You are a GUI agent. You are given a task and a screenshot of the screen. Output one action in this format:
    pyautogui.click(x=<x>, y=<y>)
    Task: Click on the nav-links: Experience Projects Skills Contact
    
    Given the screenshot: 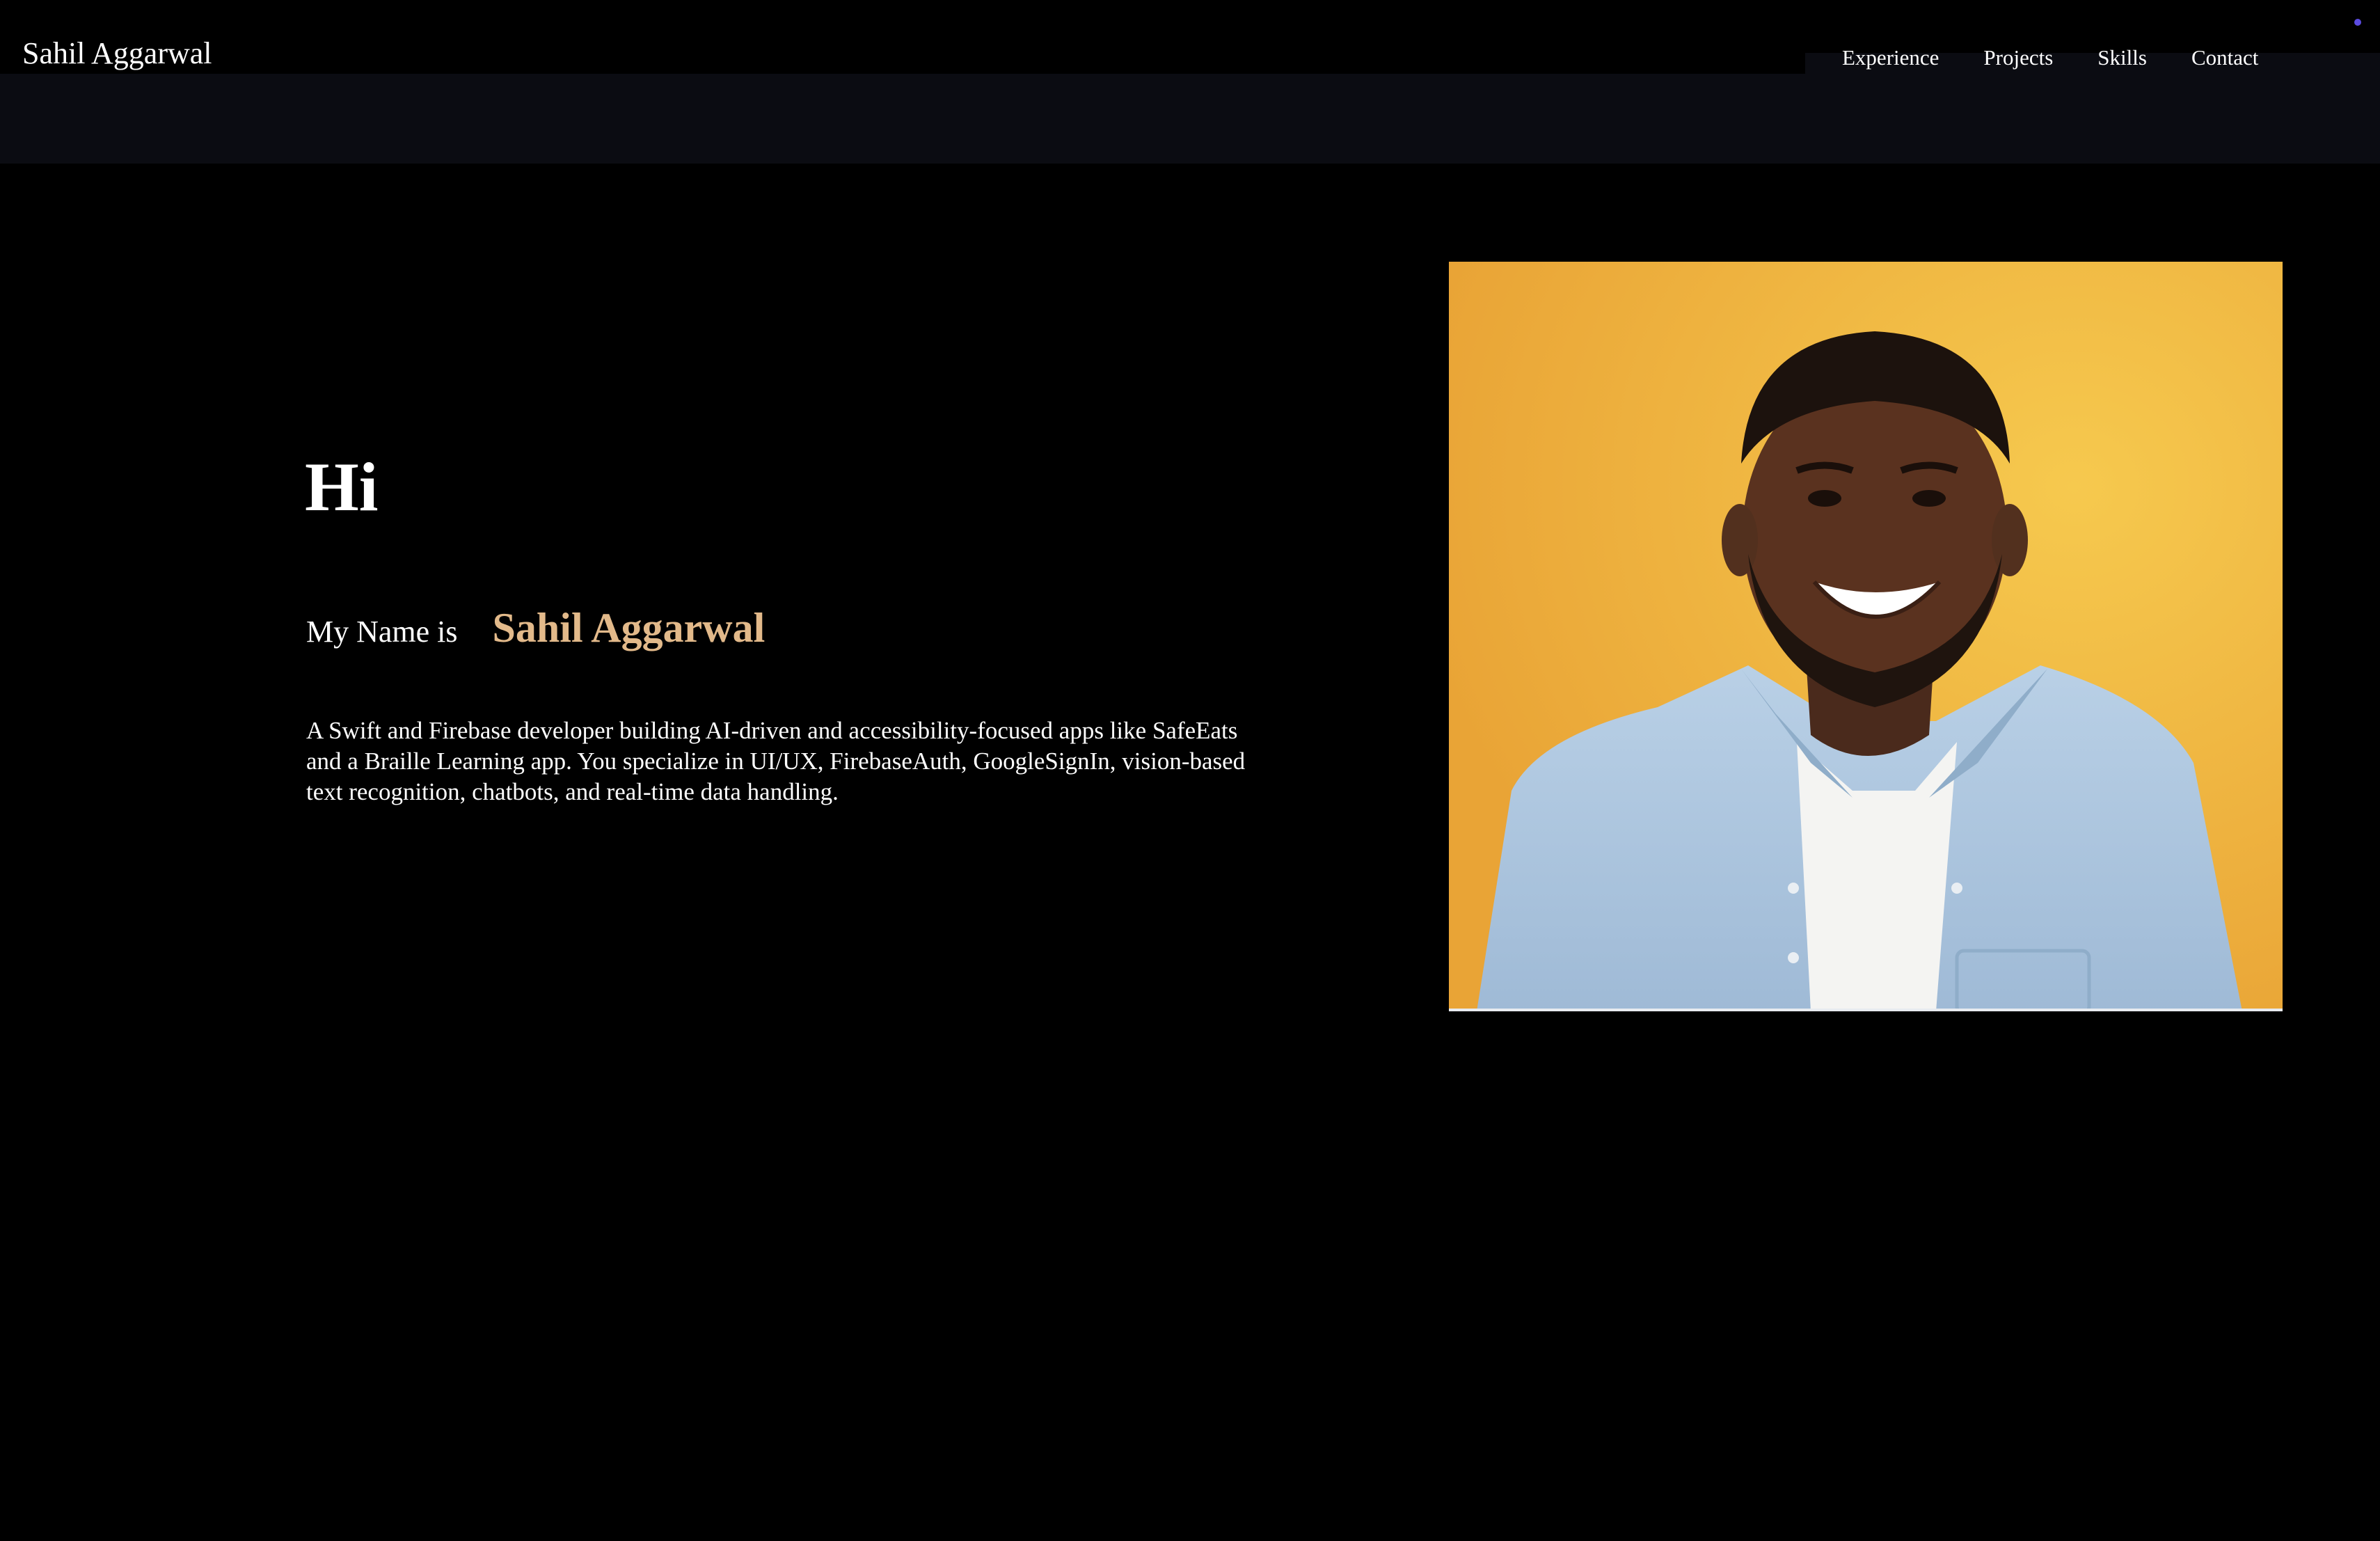 What is the action you would take?
    pyautogui.click(x=2050, y=57)
    